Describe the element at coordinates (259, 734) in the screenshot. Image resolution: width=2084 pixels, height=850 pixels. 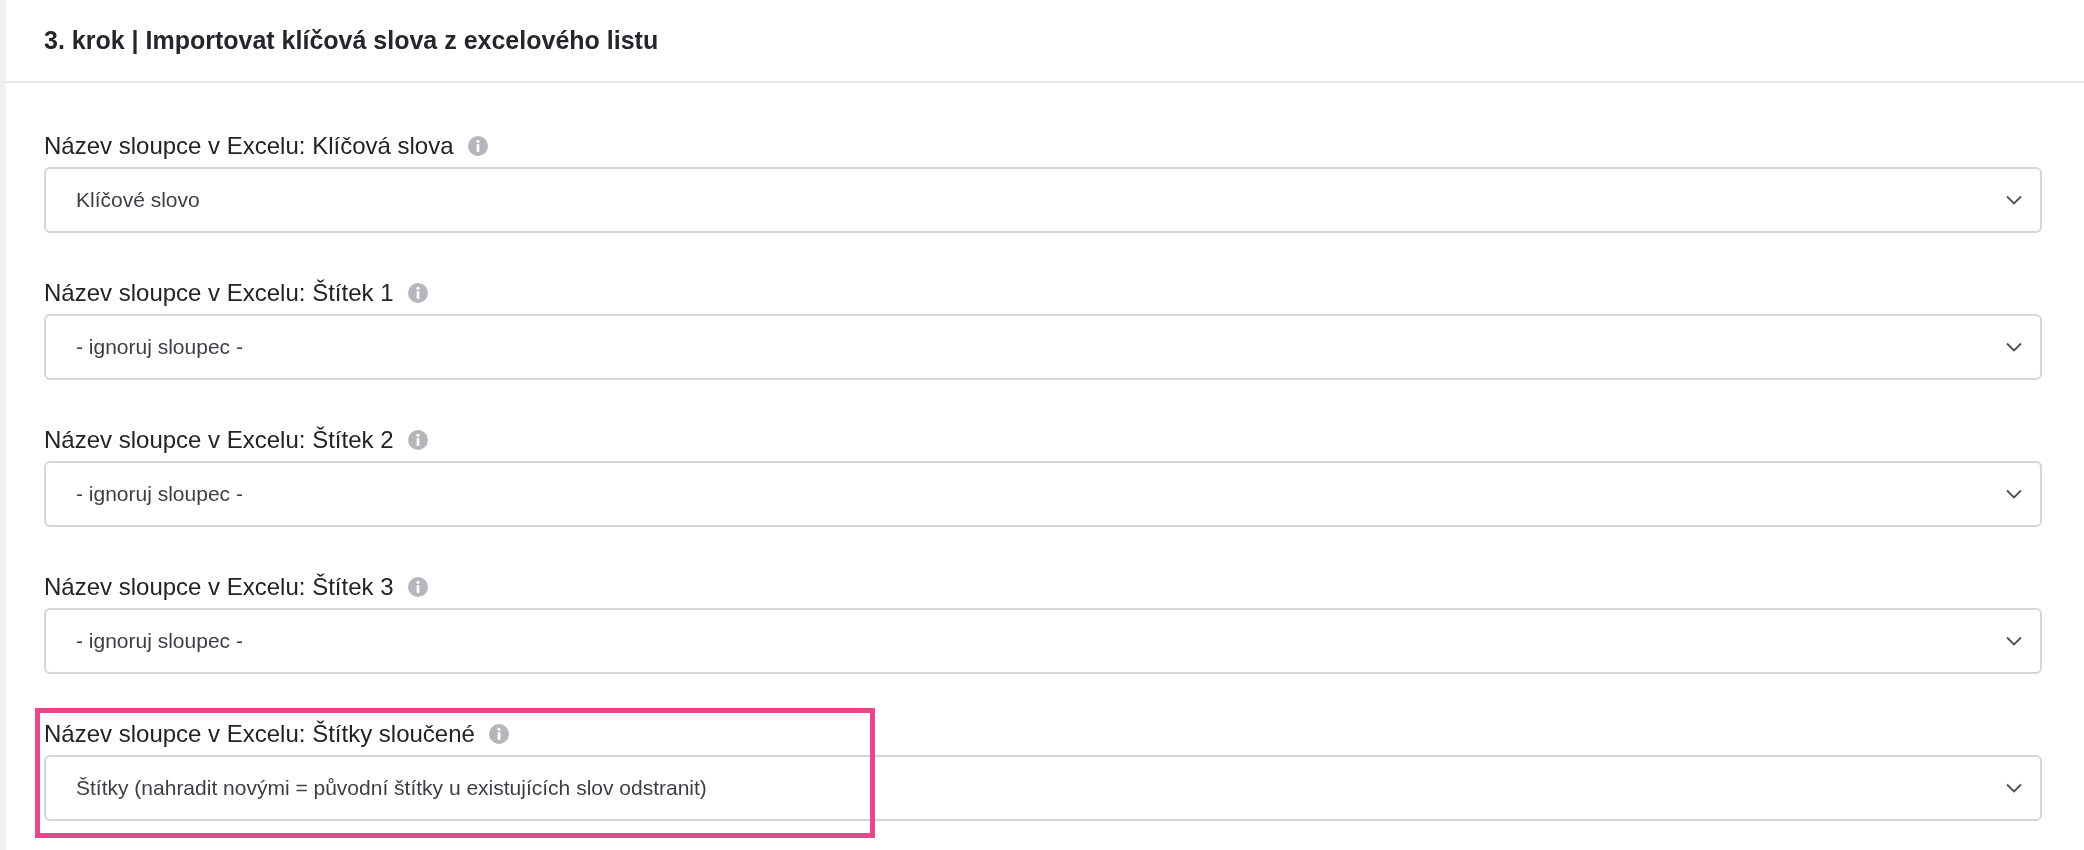
I see `field-label: Název sloupce v Excelu: Štítky sloučené` at that location.